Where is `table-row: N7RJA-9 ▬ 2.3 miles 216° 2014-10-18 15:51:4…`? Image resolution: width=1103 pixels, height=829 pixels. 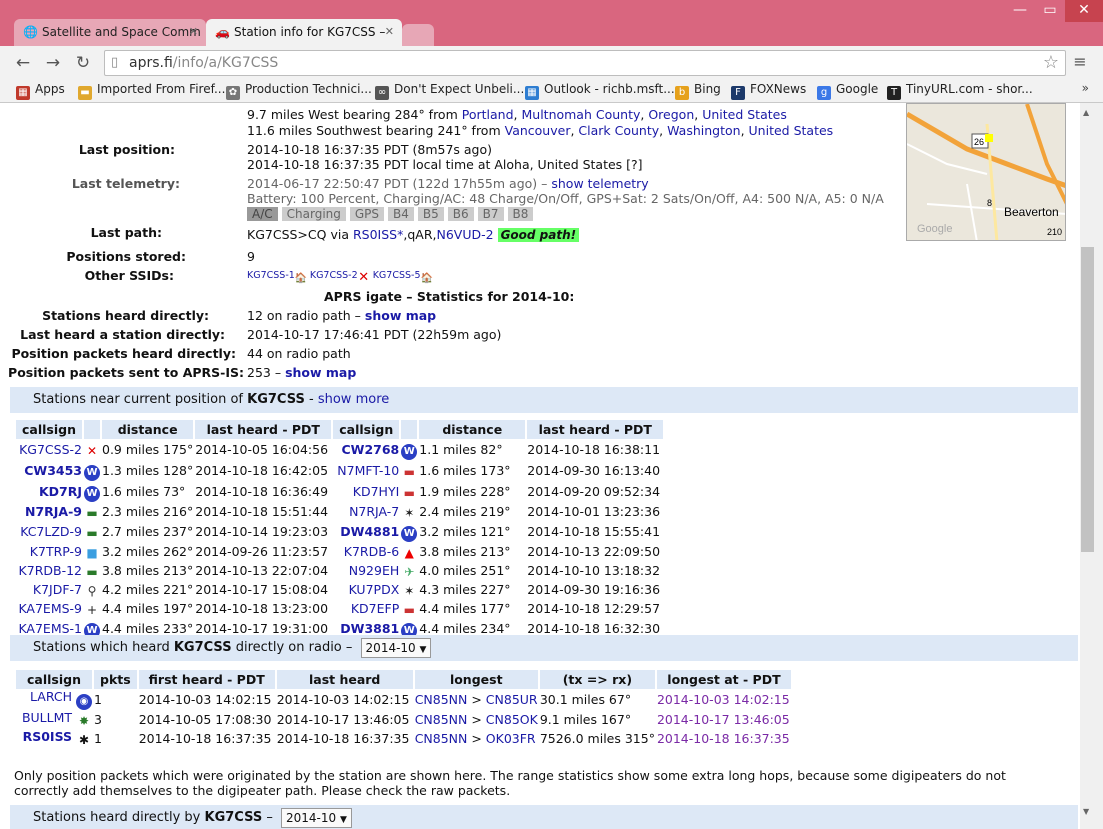
table-row: N7RJA-9 ▬ 2.3 miles 216° 2014-10-18 15:51:4… is located at coordinates (339, 511).